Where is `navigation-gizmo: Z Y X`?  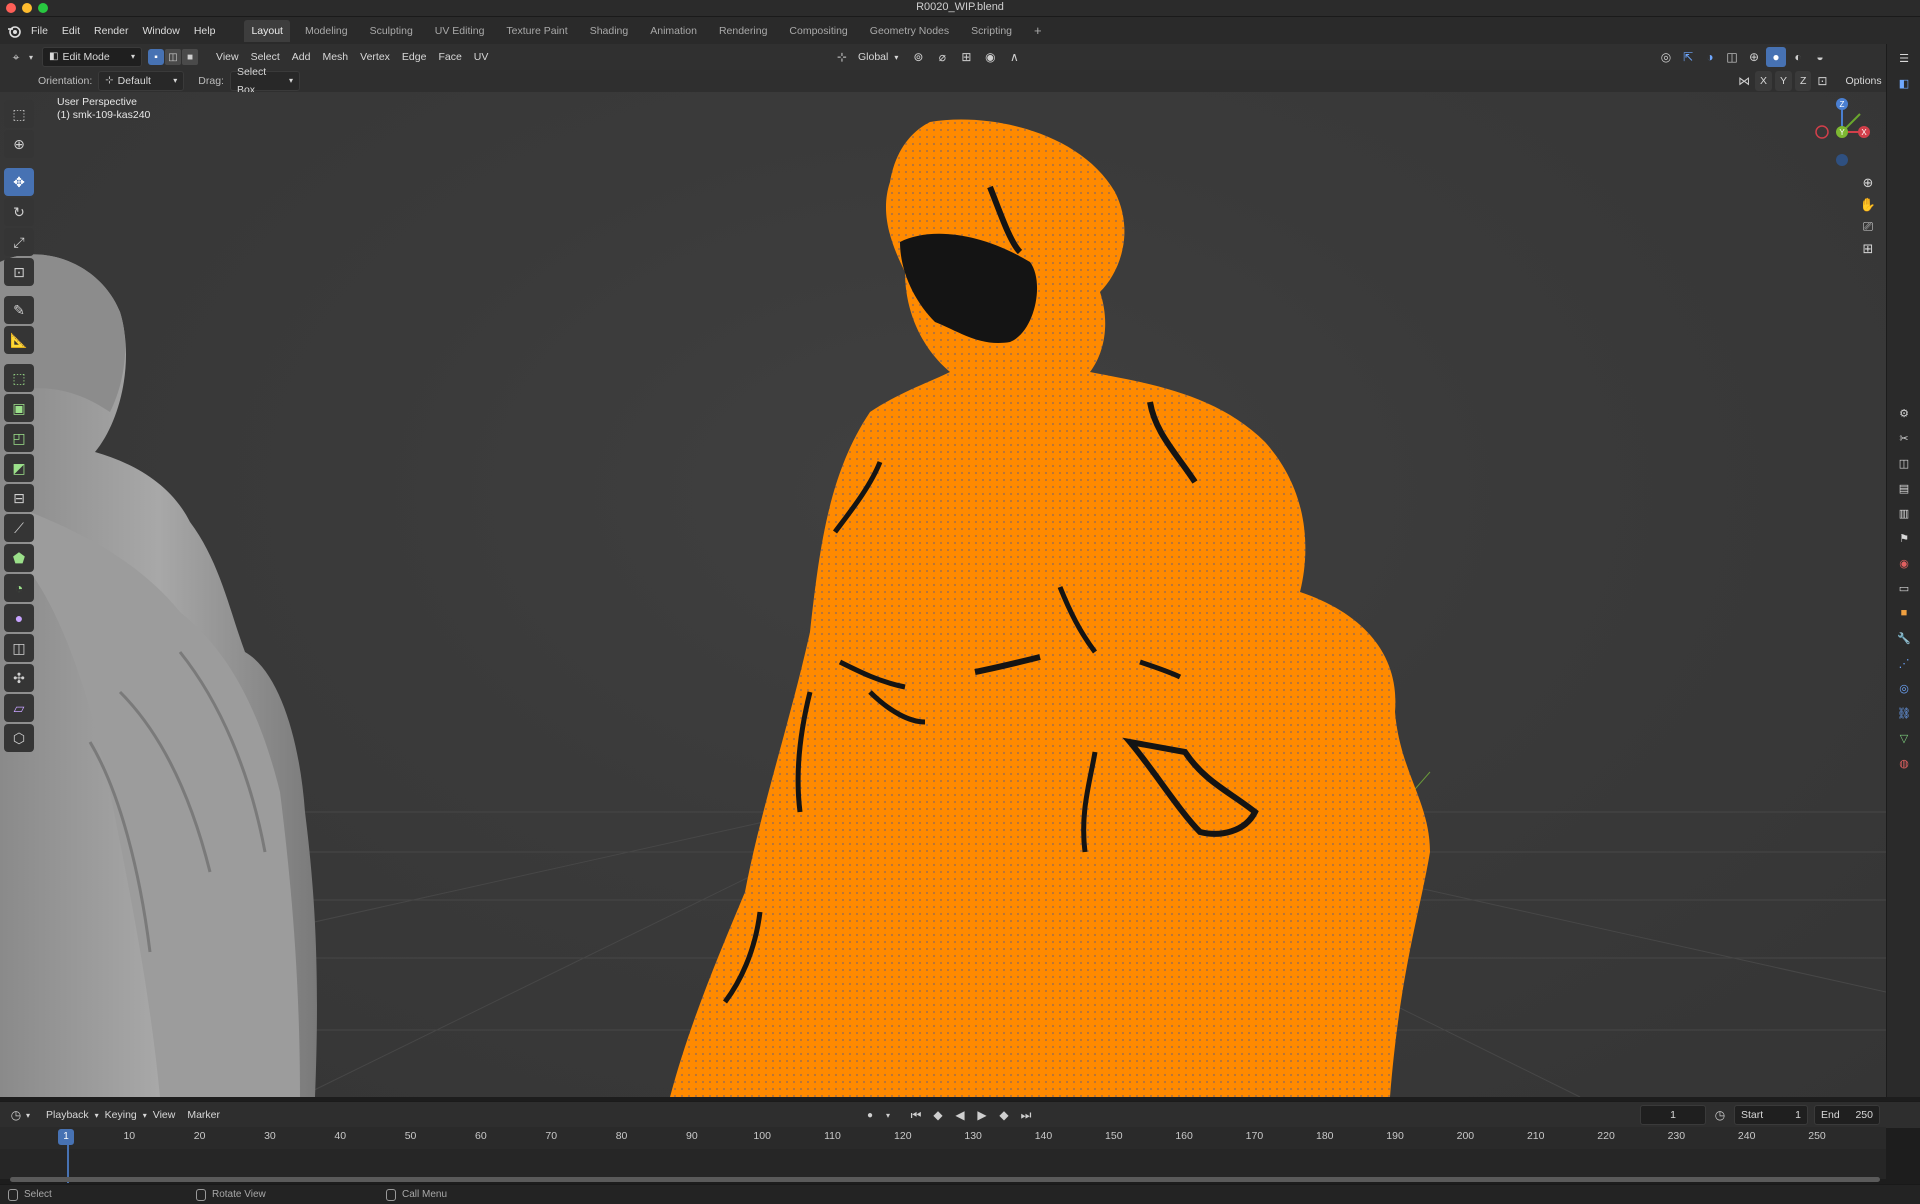 navigation-gizmo: Z Y X is located at coordinates (1840, 132).